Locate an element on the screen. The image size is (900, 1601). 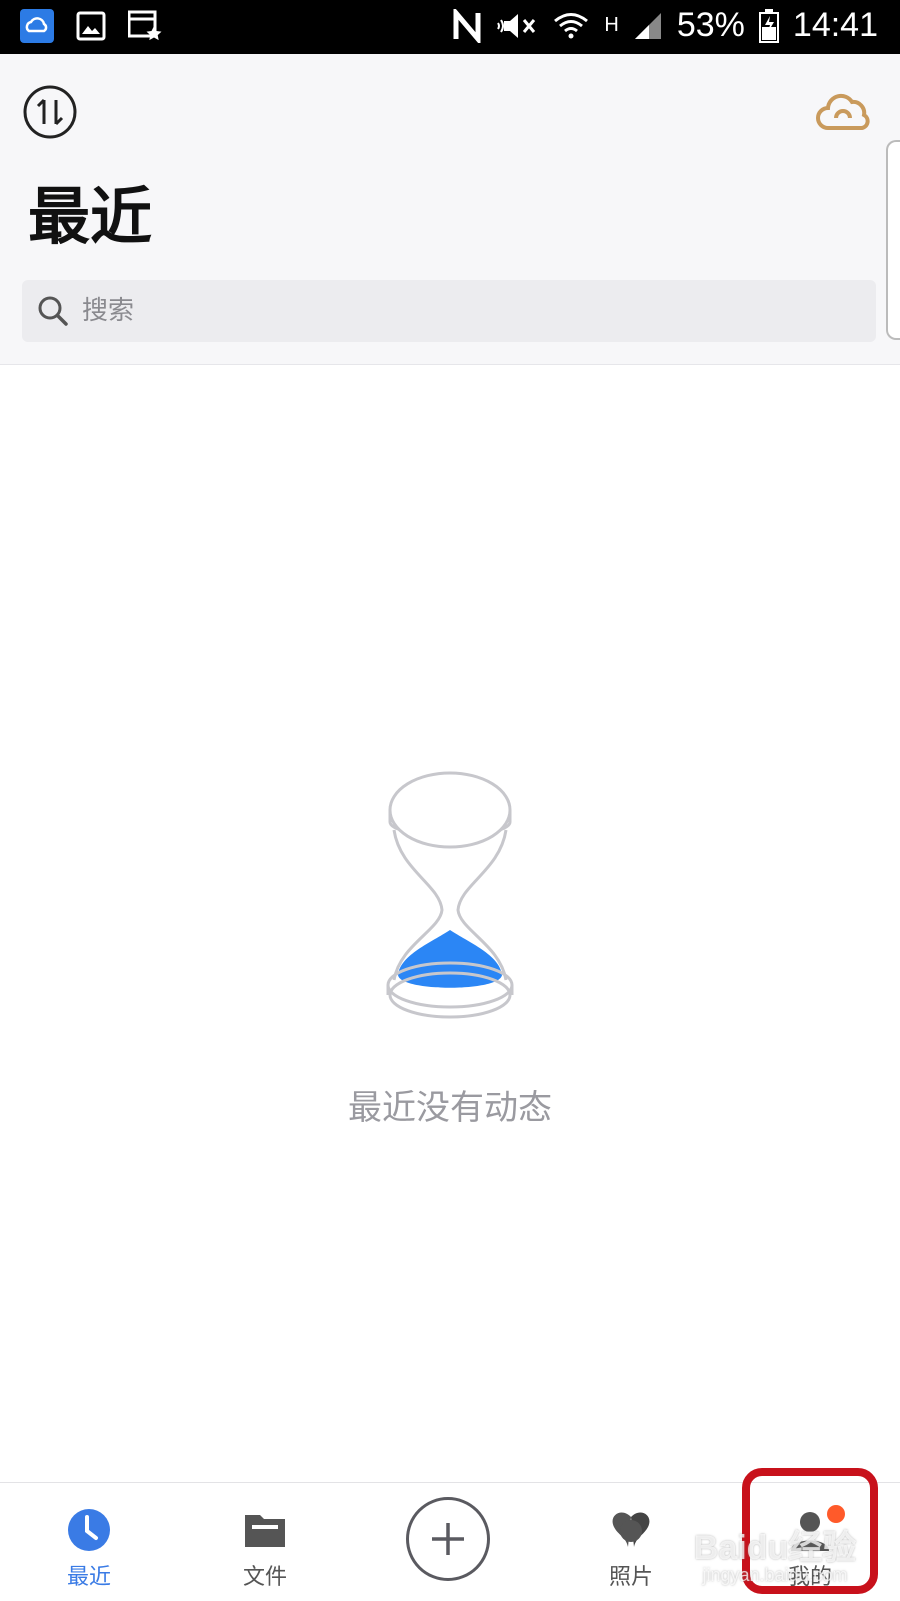
nfc-icon is located at coordinates (467, 25).